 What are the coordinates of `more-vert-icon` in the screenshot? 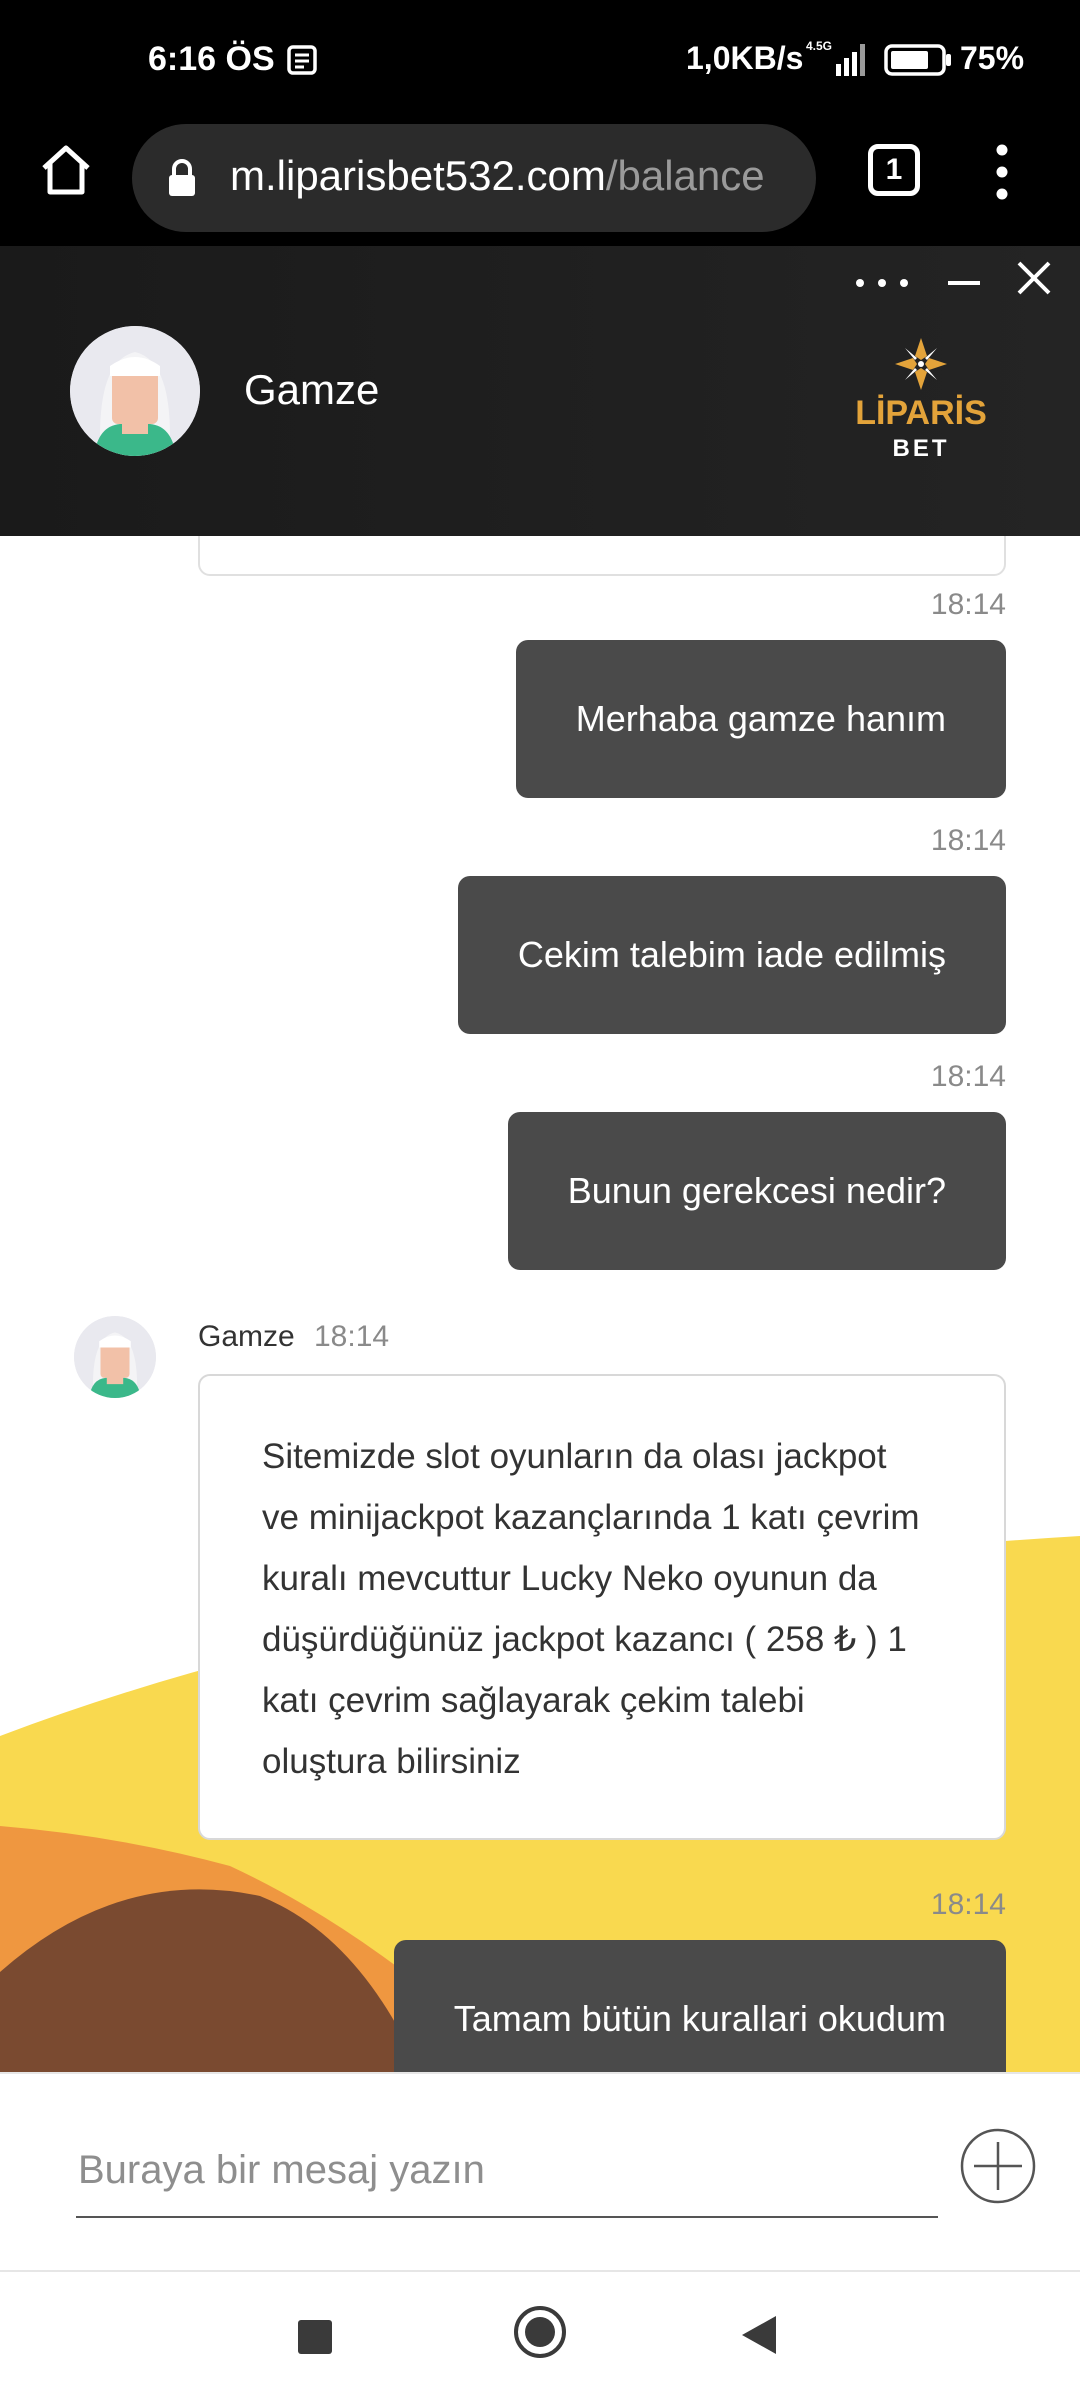 It's located at (1002, 172).